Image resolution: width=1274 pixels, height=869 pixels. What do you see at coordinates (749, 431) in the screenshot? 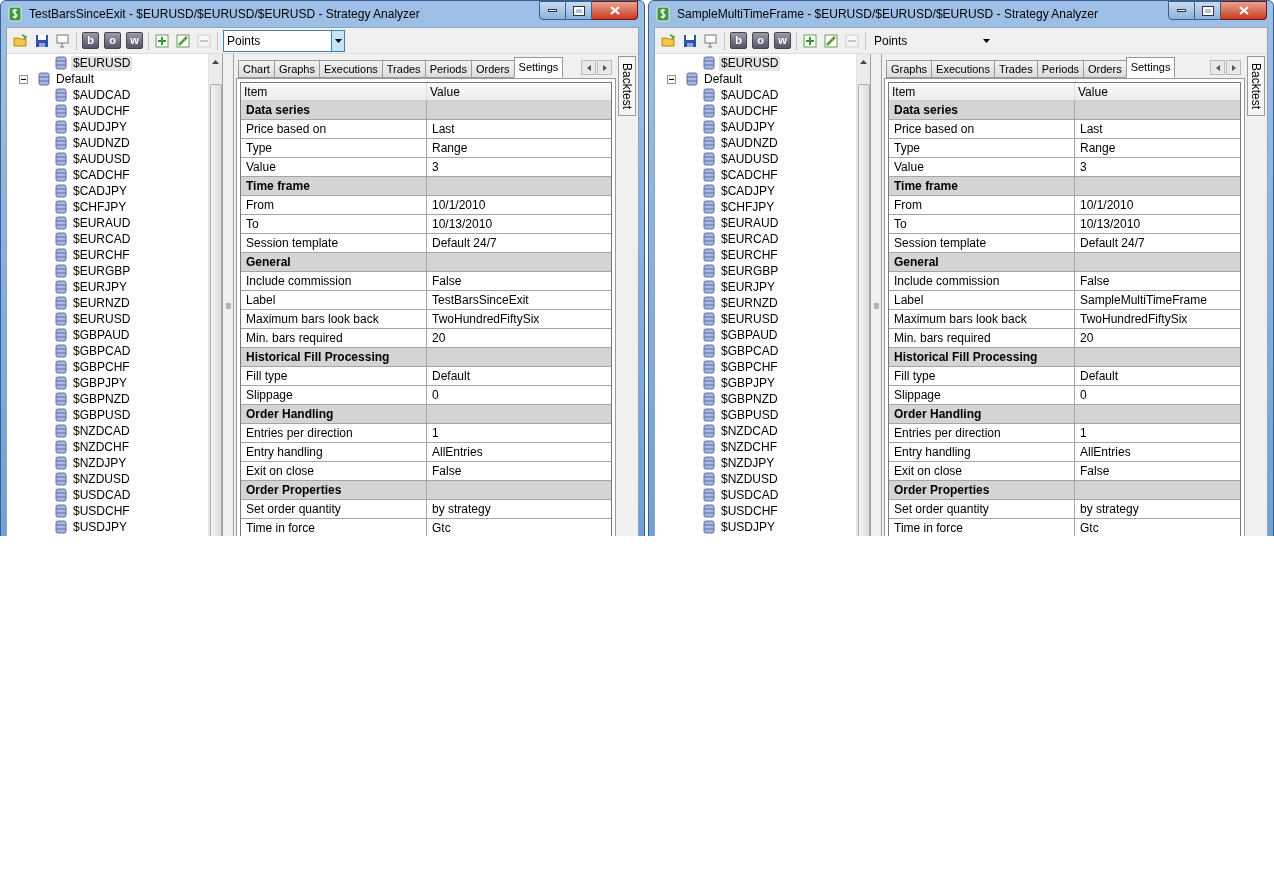
I see `tree-item: $NZDCAD` at bounding box center [749, 431].